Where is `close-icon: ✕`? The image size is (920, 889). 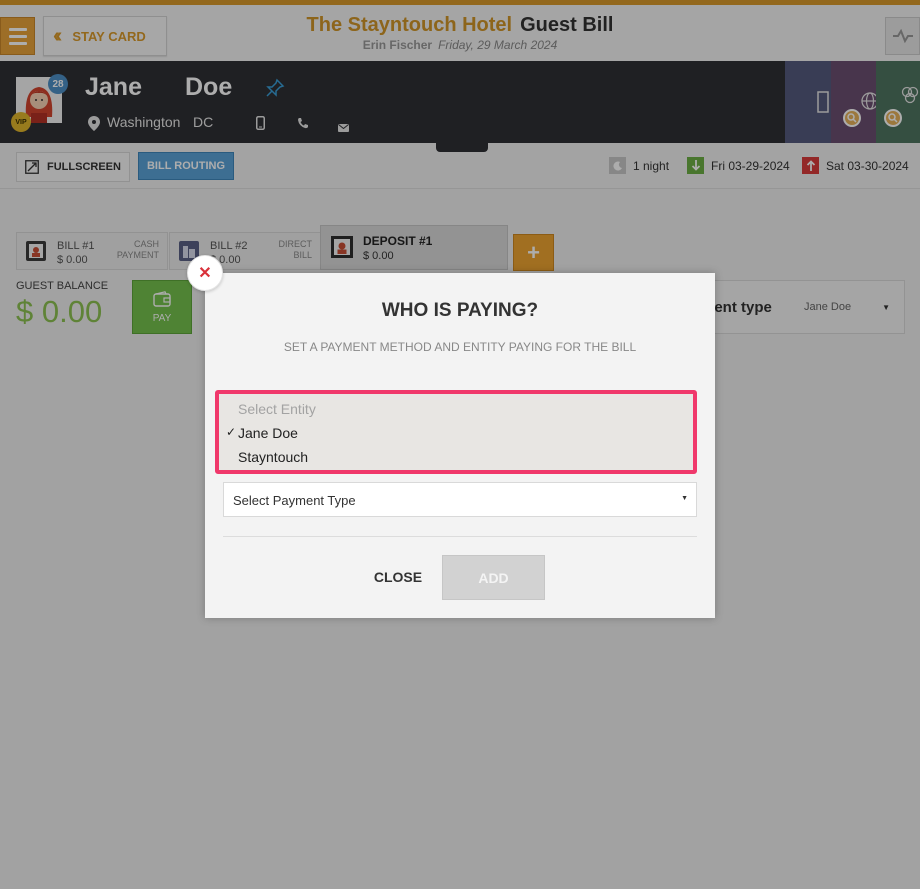
close-icon: ✕ is located at coordinates (205, 273).